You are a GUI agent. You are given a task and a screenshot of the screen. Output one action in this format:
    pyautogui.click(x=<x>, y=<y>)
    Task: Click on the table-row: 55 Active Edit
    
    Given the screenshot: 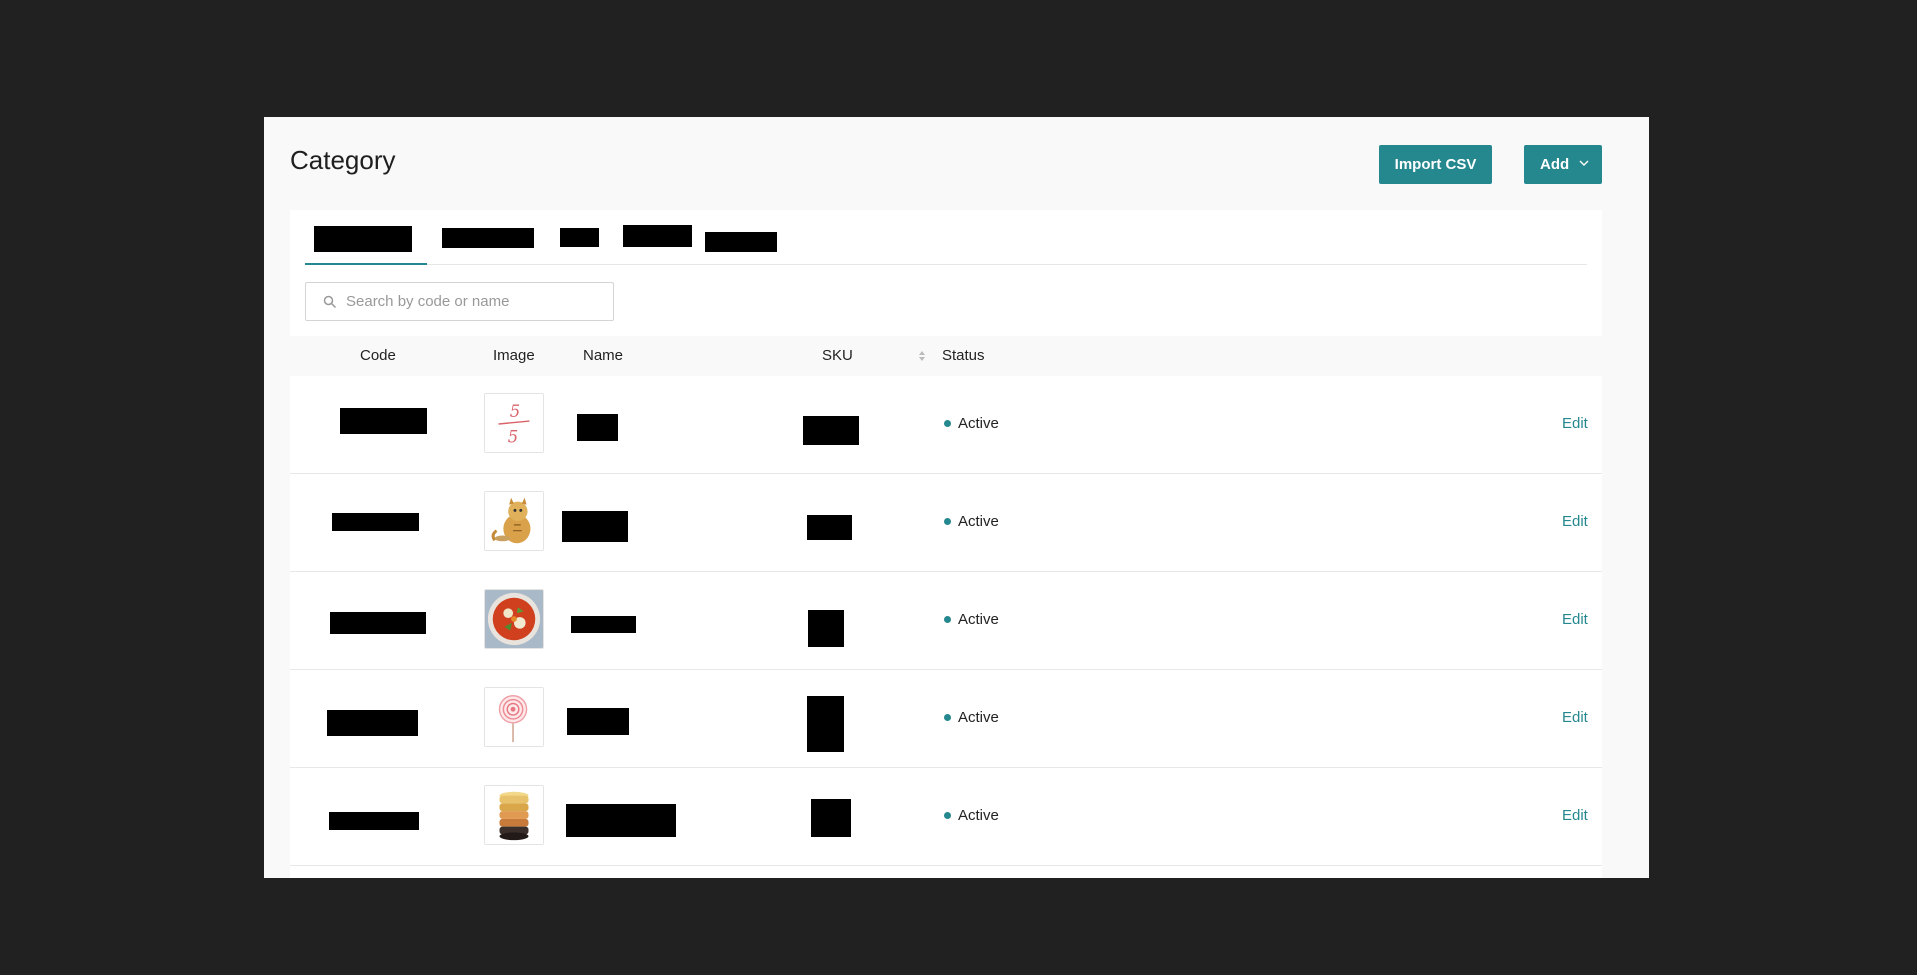 What is the action you would take?
    pyautogui.click(x=946, y=425)
    